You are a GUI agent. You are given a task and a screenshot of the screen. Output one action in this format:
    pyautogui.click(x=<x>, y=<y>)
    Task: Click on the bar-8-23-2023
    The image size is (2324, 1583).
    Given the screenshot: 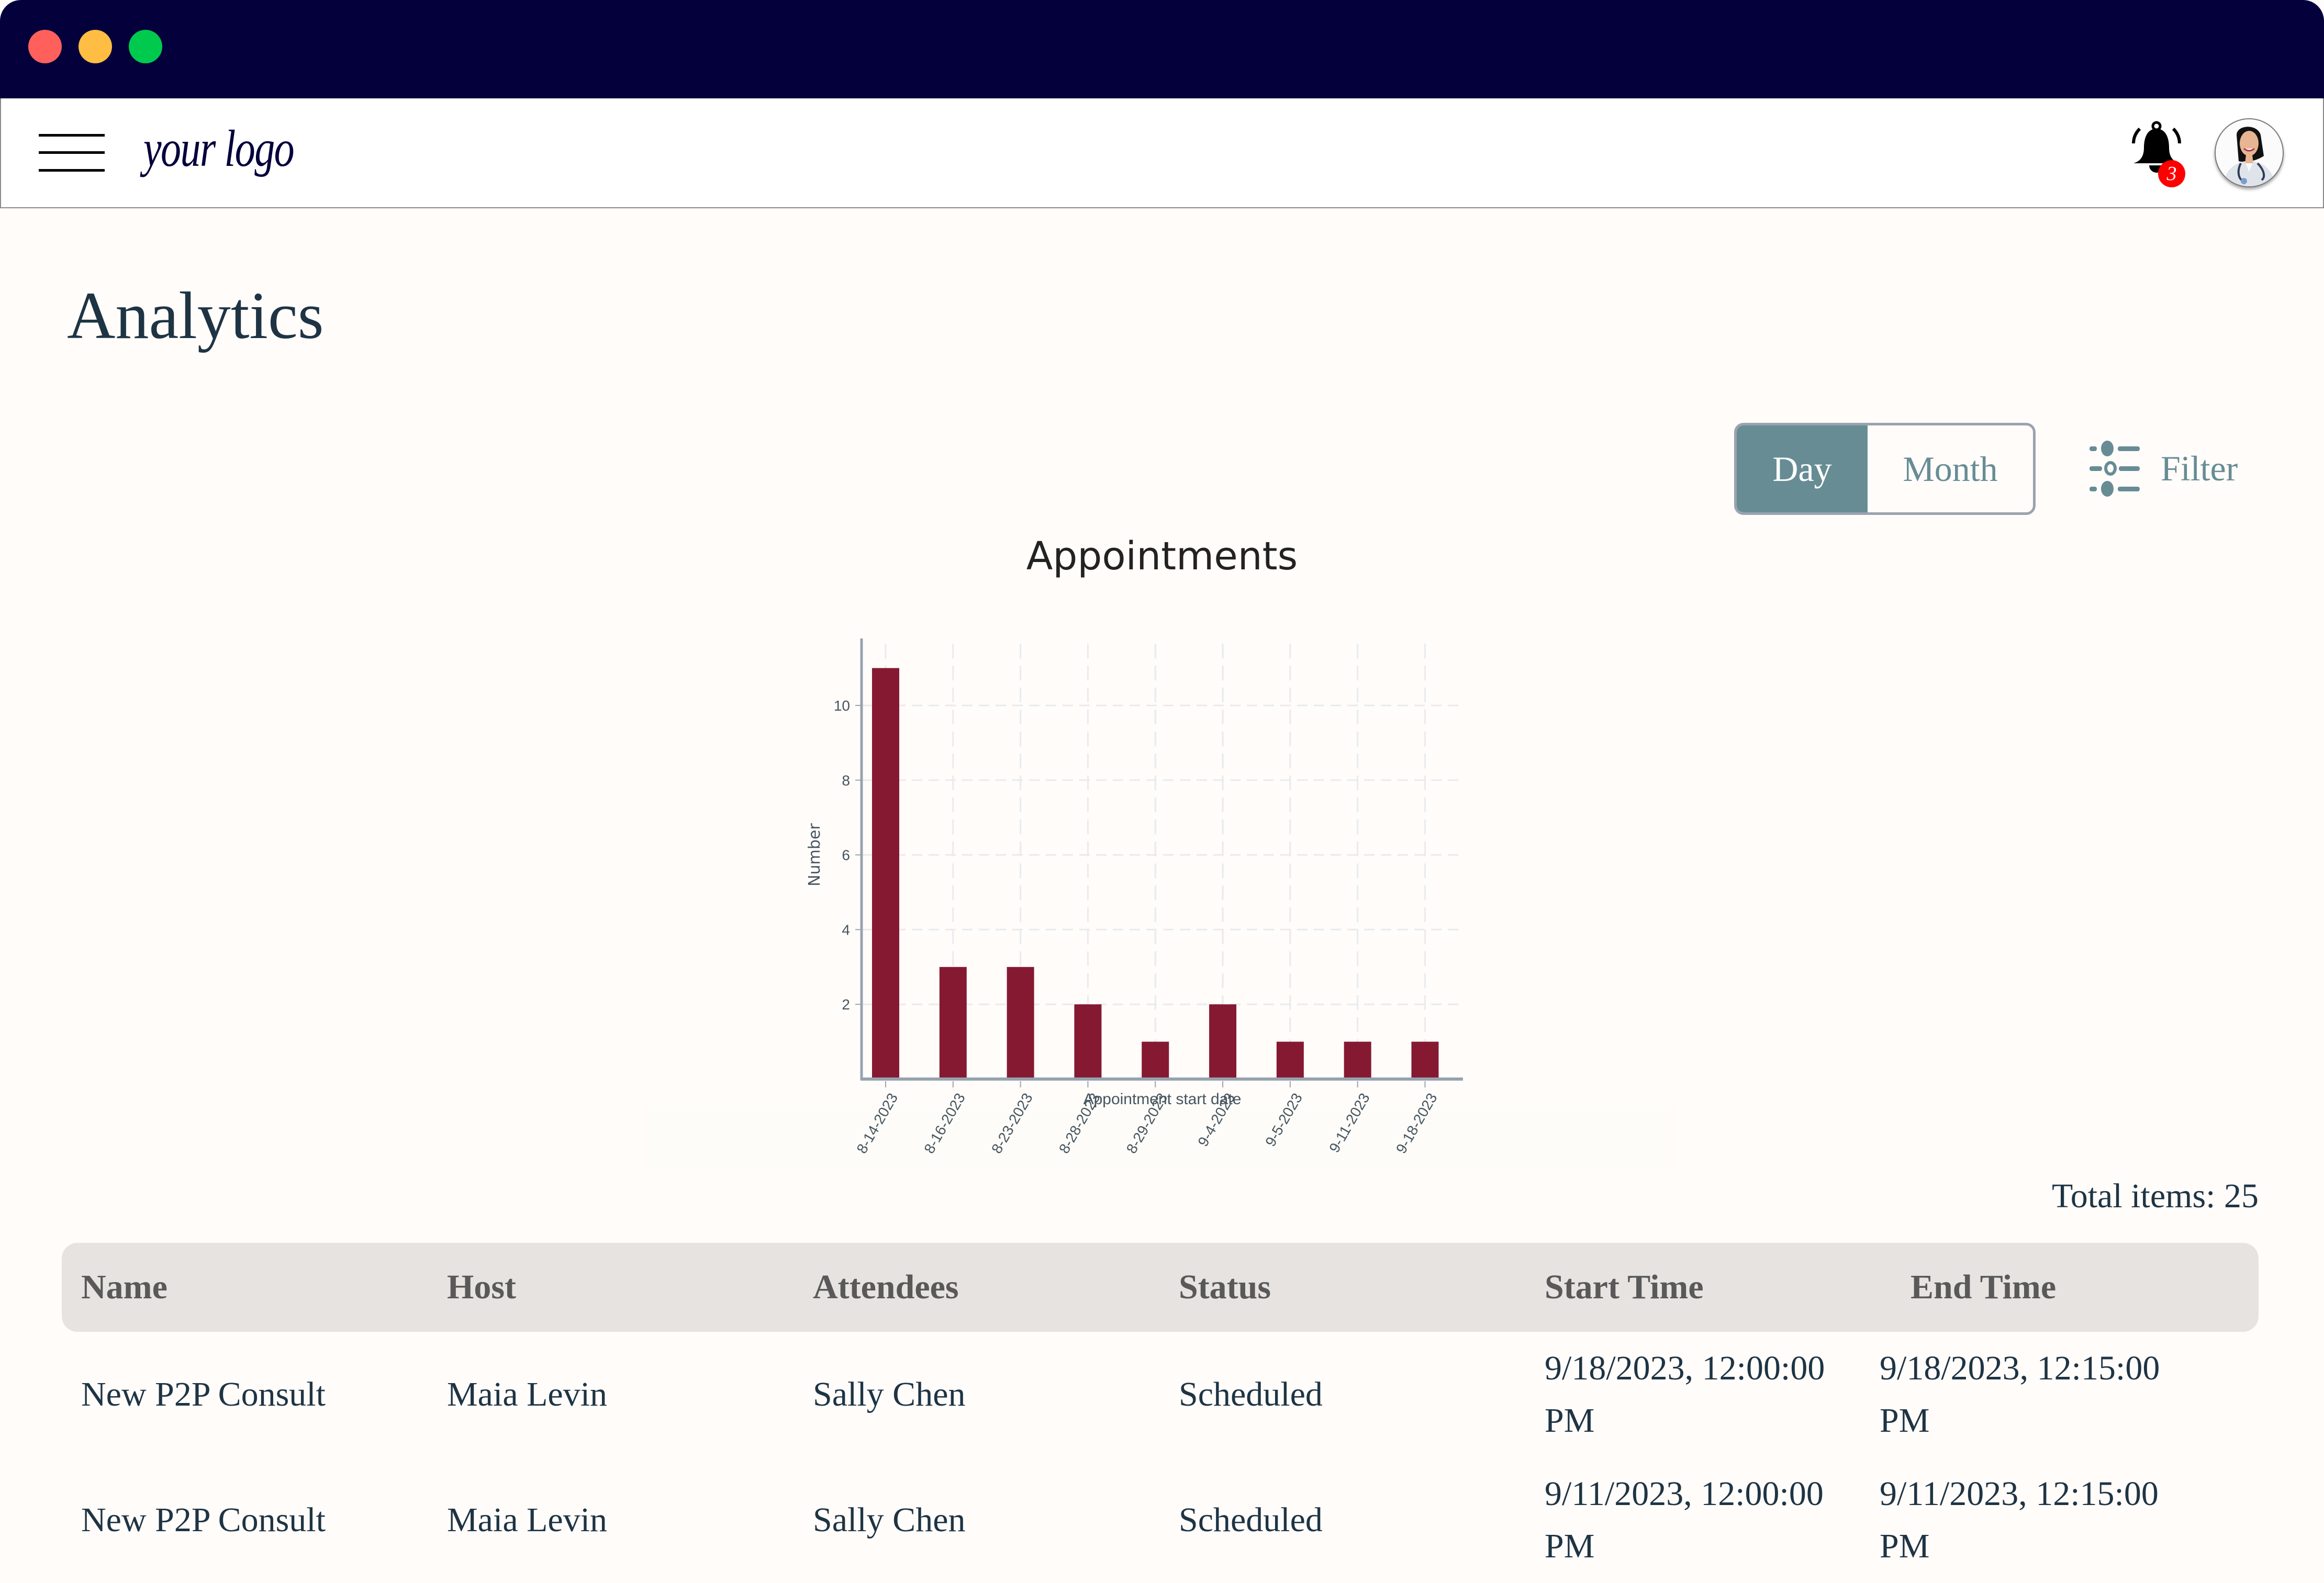 What is the action you would take?
    pyautogui.click(x=1020, y=1023)
    